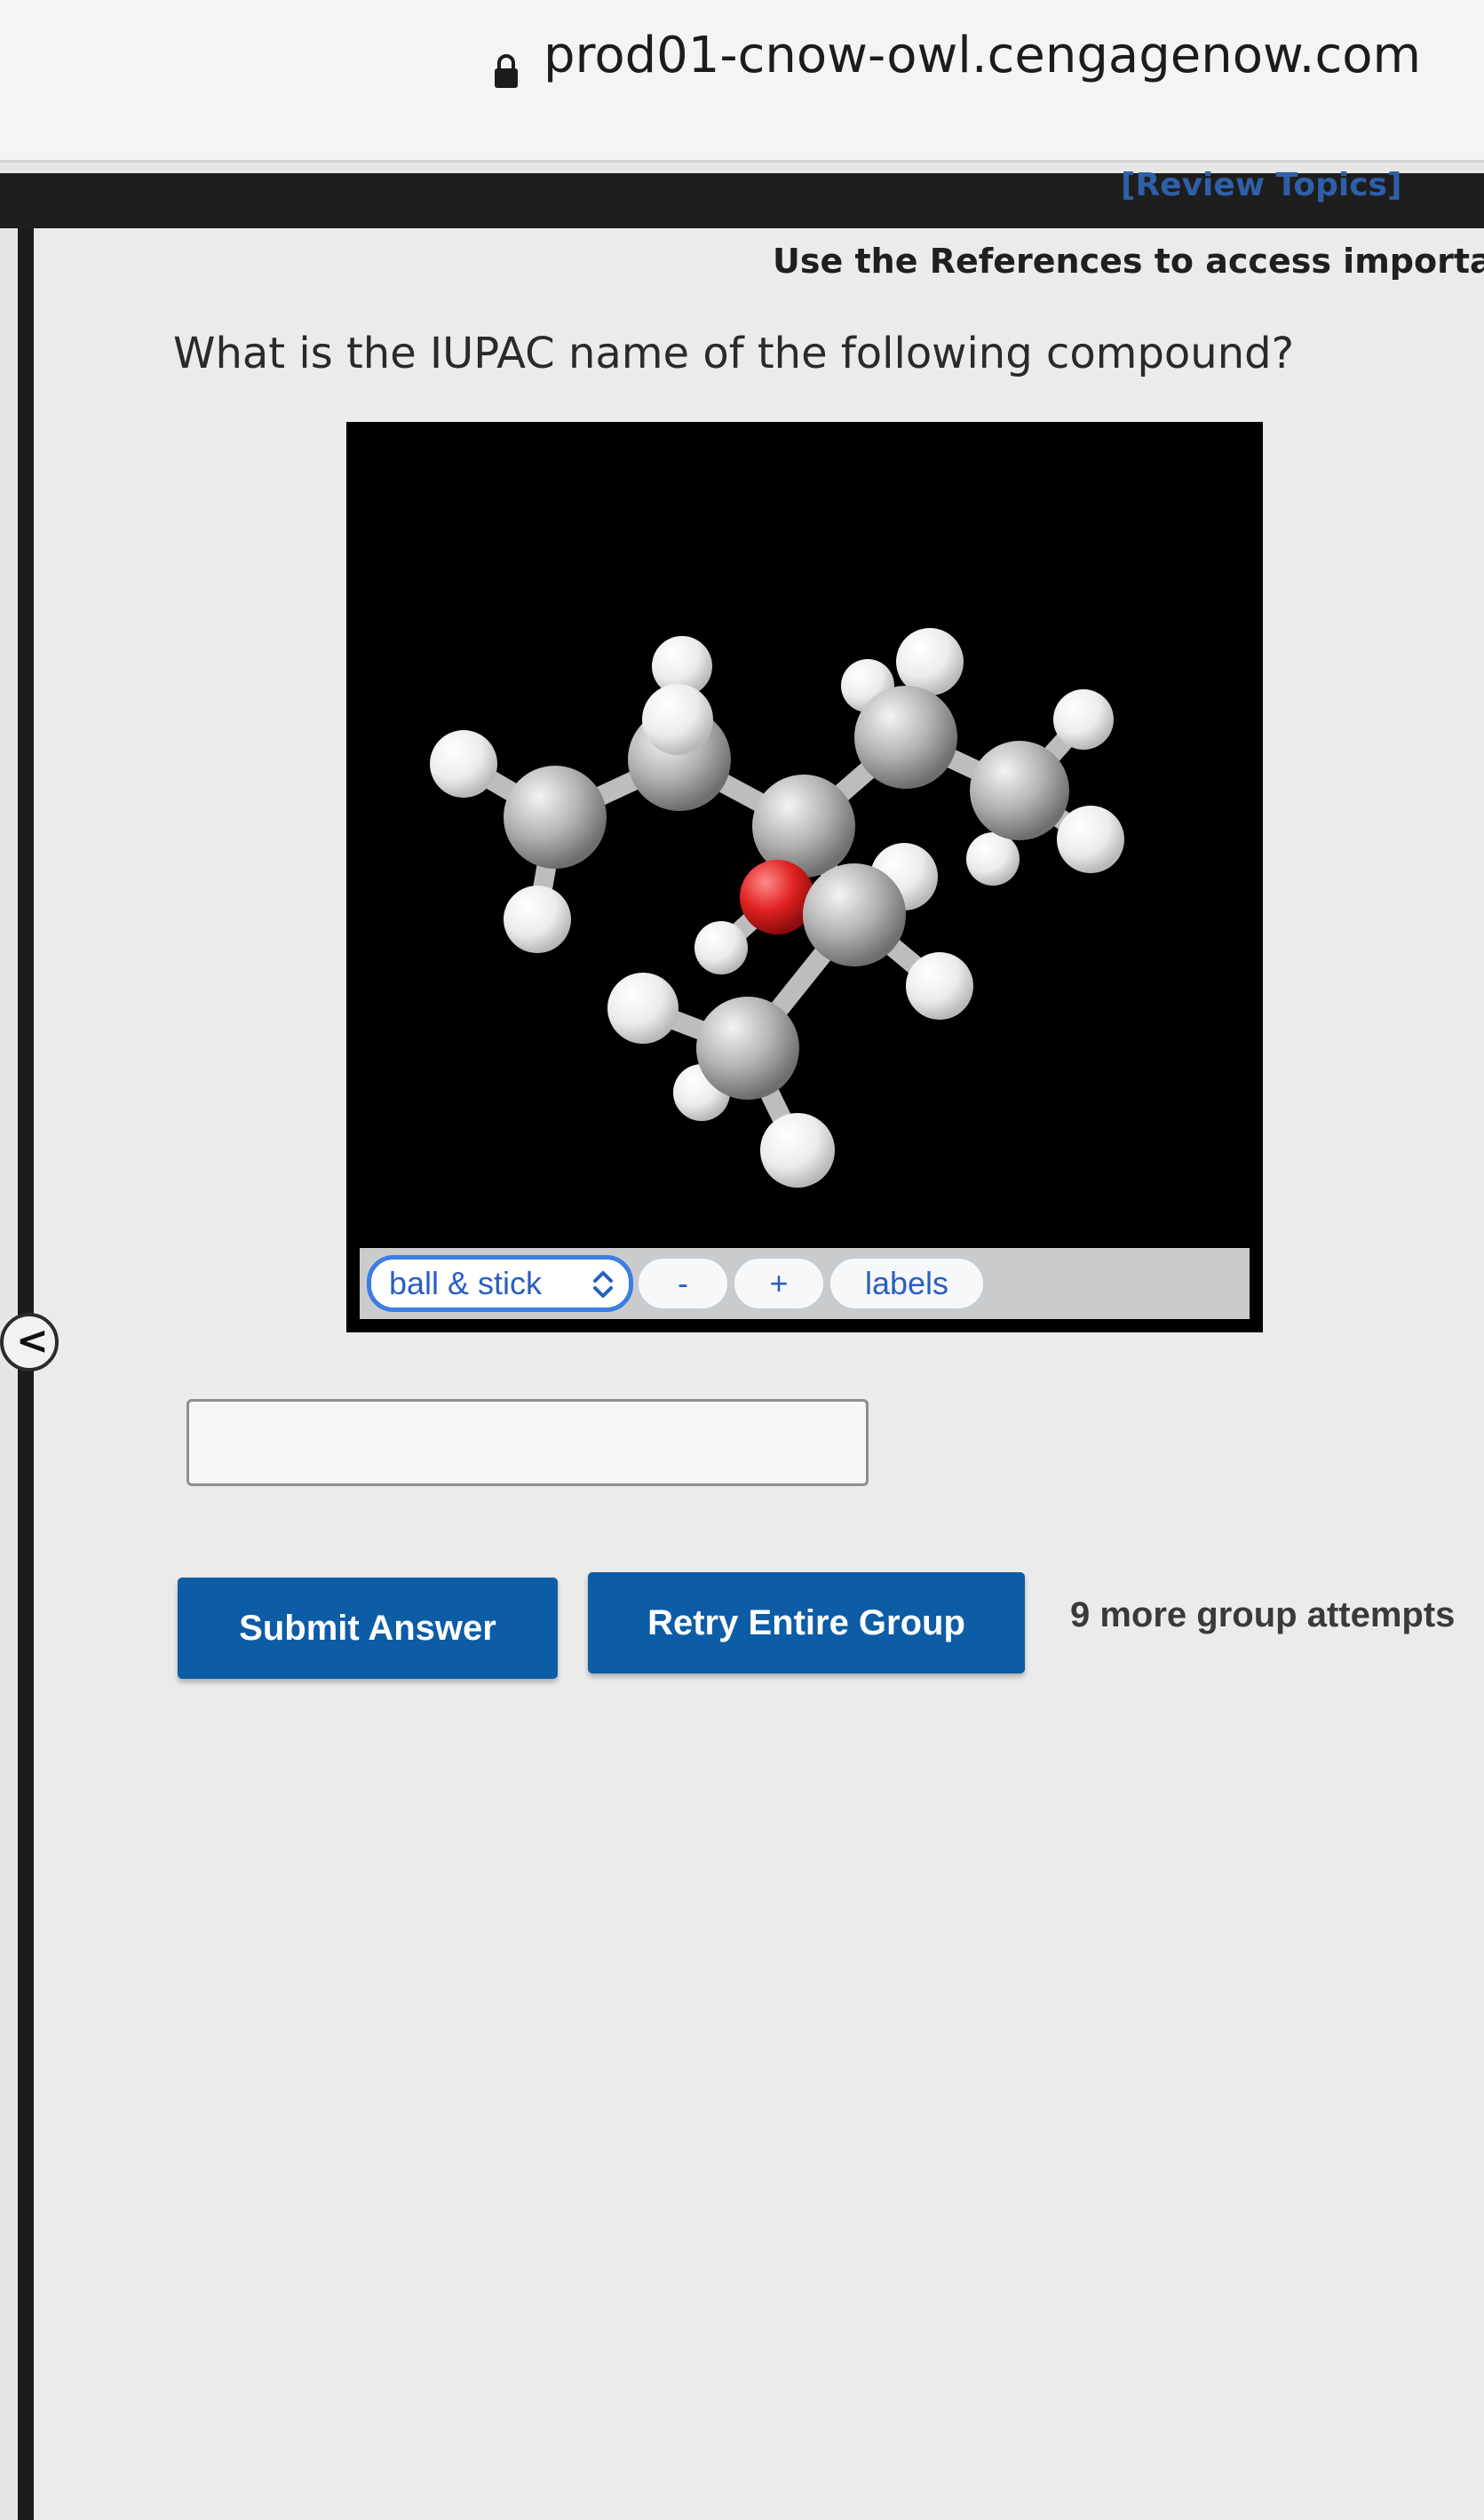 This screenshot has width=1484, height=2520. What do you see at coordinates (26, 1374) in the screenshot?
I see `left-frame` at bounding box center [26, 1374].